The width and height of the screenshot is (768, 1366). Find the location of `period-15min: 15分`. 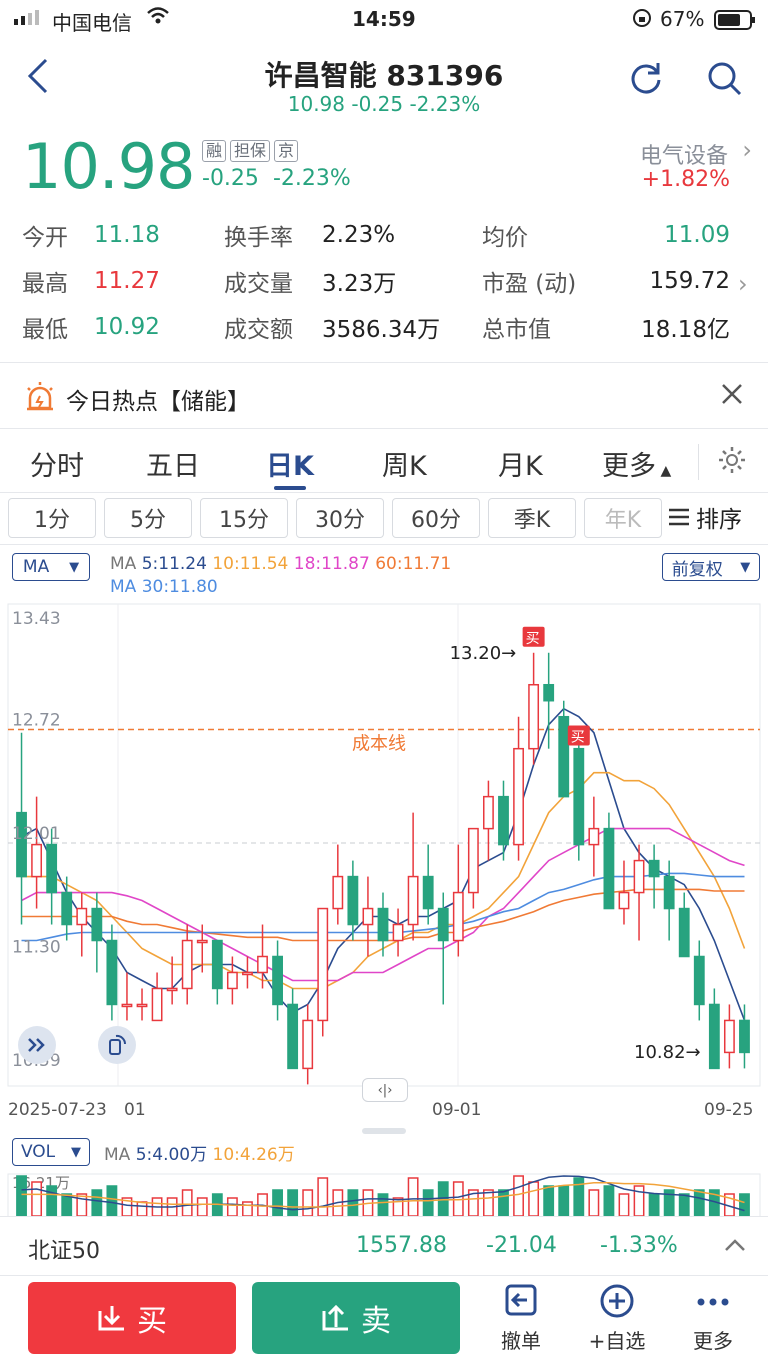

period-15min: 15分 is located at coordinates (244, 518).